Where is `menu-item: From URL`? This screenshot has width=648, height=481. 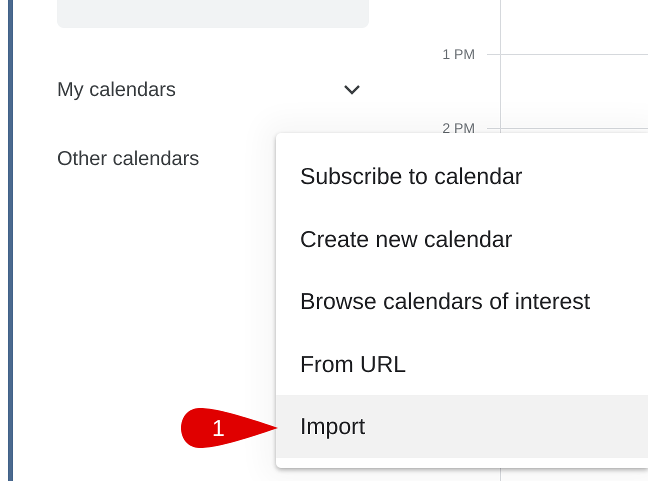
menu-item: From URL is located at coordinates (462, 363).